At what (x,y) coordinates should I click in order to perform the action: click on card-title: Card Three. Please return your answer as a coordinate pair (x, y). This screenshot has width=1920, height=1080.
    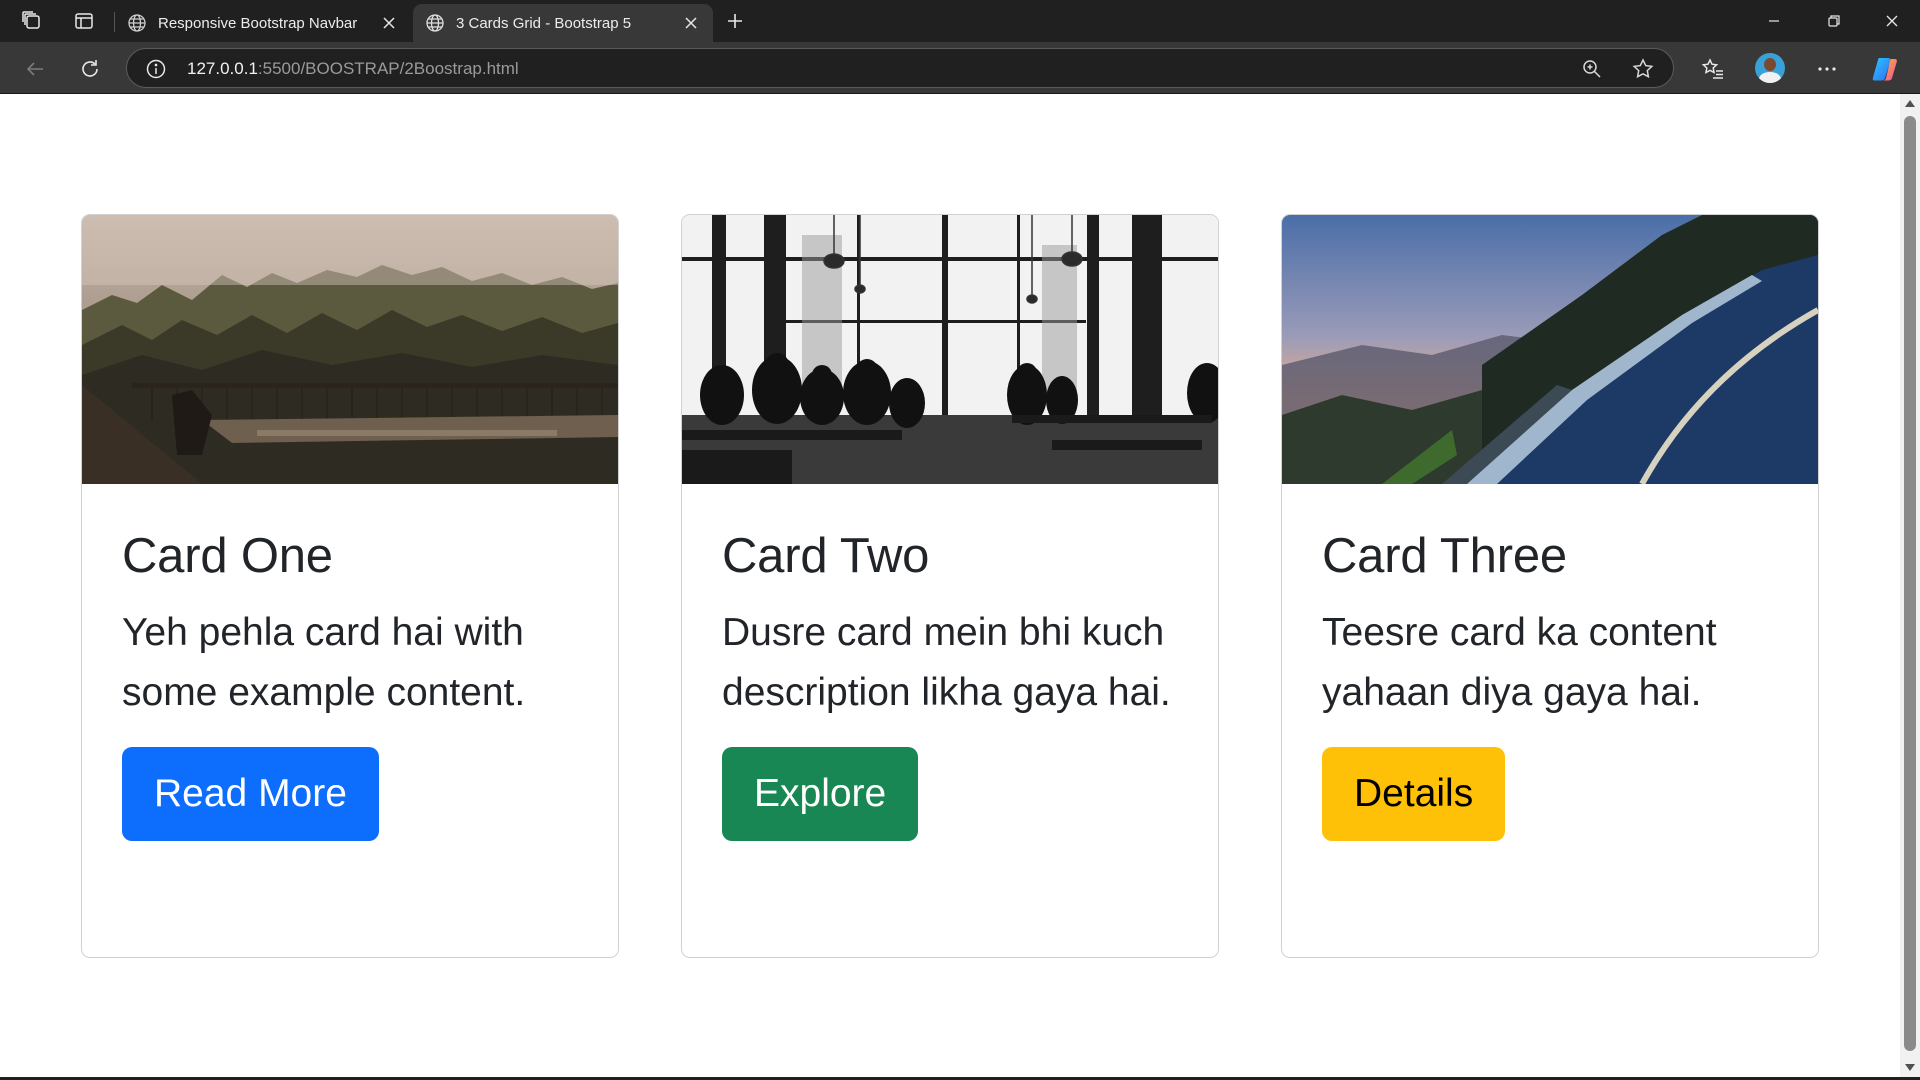
    Looking at the image, I should click on (1444, 556).